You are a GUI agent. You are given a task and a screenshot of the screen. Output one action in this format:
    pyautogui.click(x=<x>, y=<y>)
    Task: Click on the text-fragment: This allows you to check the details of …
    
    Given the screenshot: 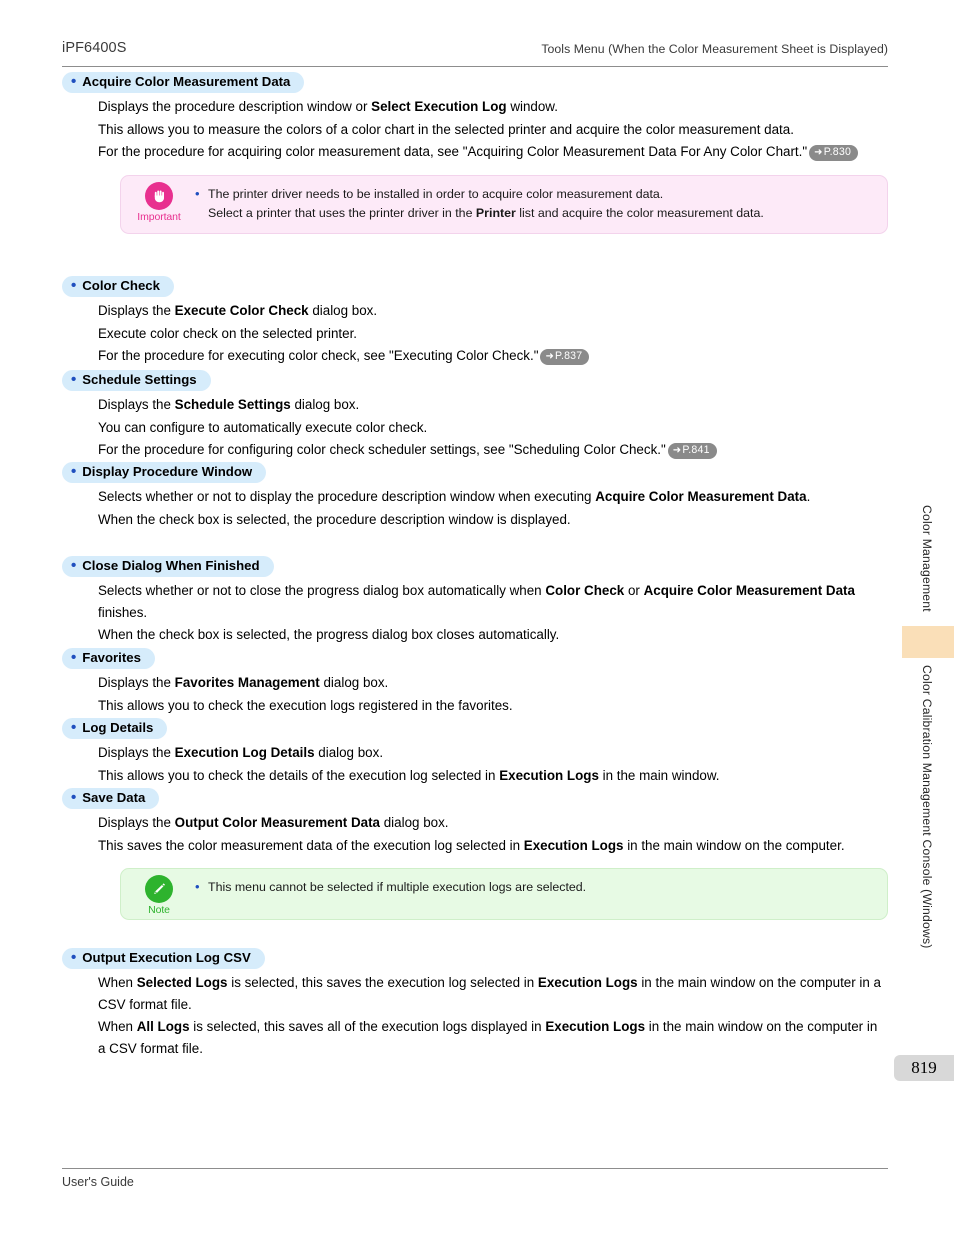 What is the action you would take?
    pyautogui.click(x=299, y=775)
    